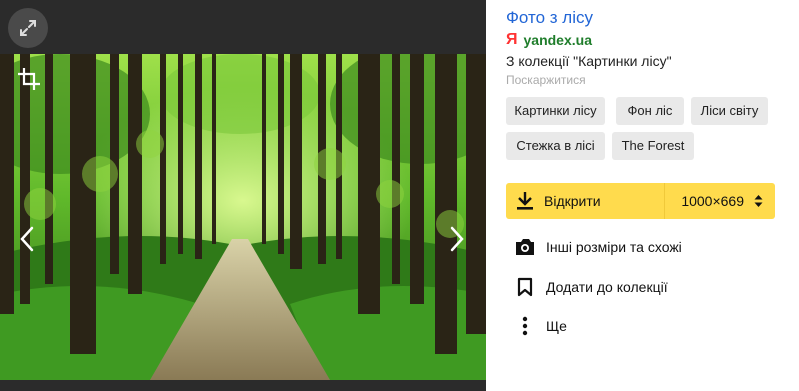 Image resolution: width=799 pixels, height=391 pixels. Describe the element at coordinates (712, 201) in the screenshot. I see `size-label: 1000×669` at that location.